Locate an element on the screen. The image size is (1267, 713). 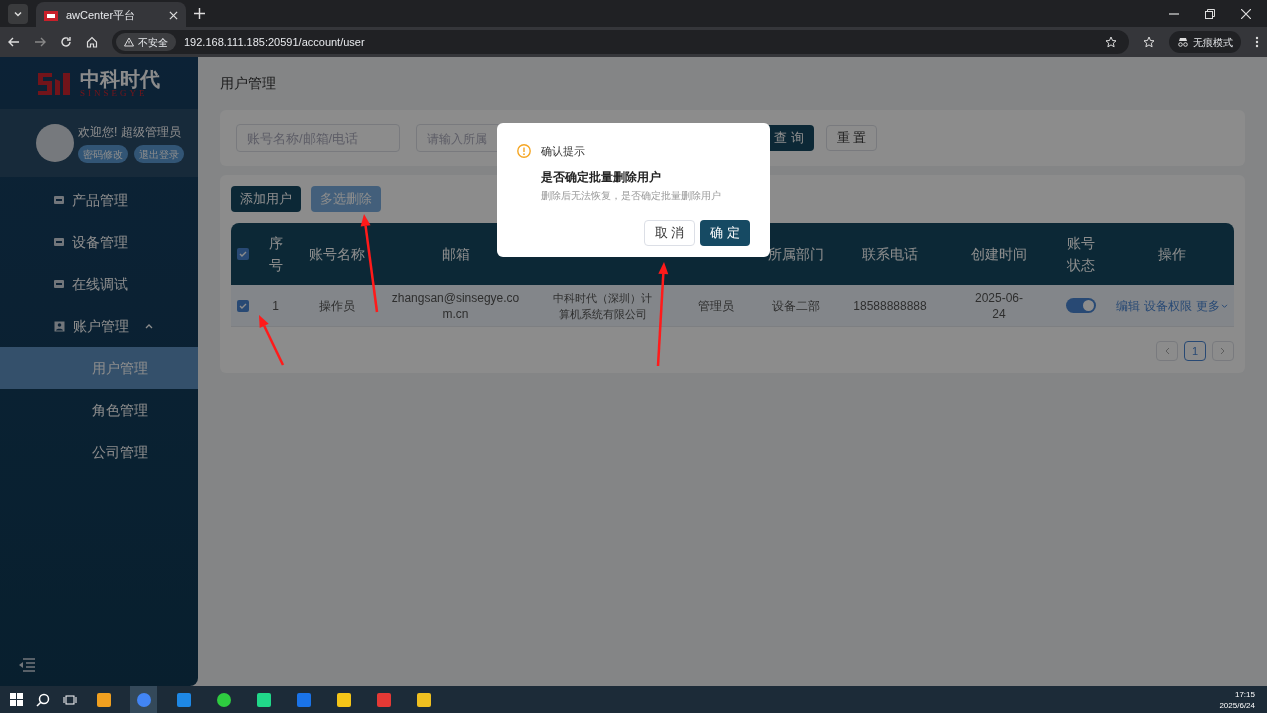
column-header: 账号名称 is located at coordinates (337, 254).